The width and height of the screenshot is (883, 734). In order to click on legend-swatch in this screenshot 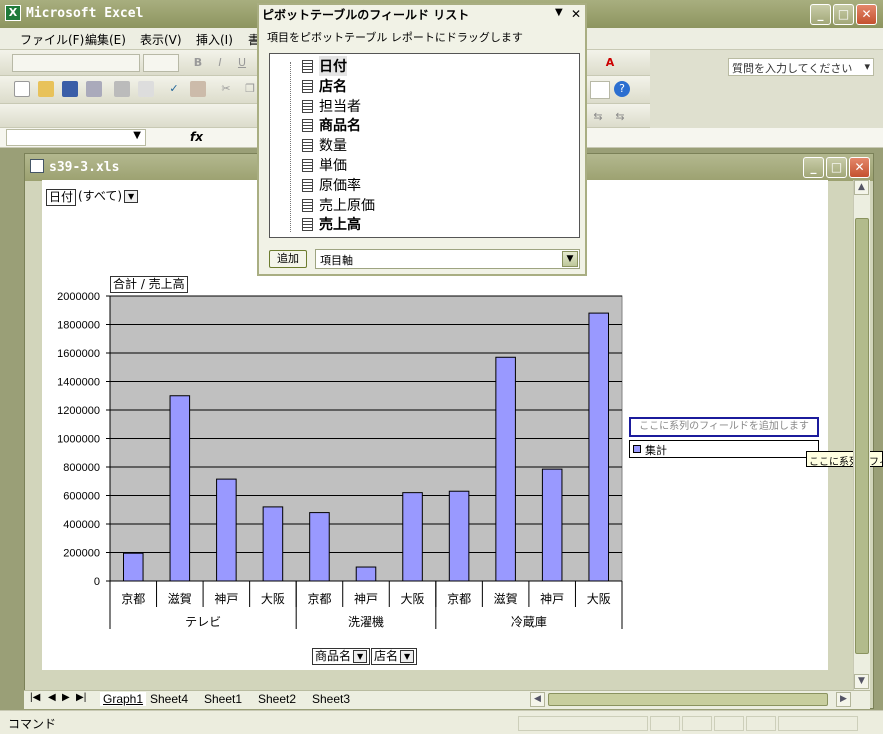, I will do `click(637, 449)`.